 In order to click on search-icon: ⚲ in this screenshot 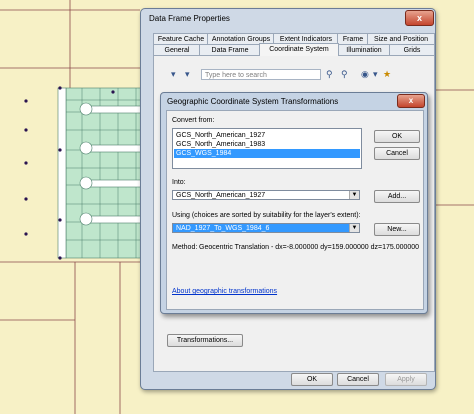, I will do `click(329, 74)`.